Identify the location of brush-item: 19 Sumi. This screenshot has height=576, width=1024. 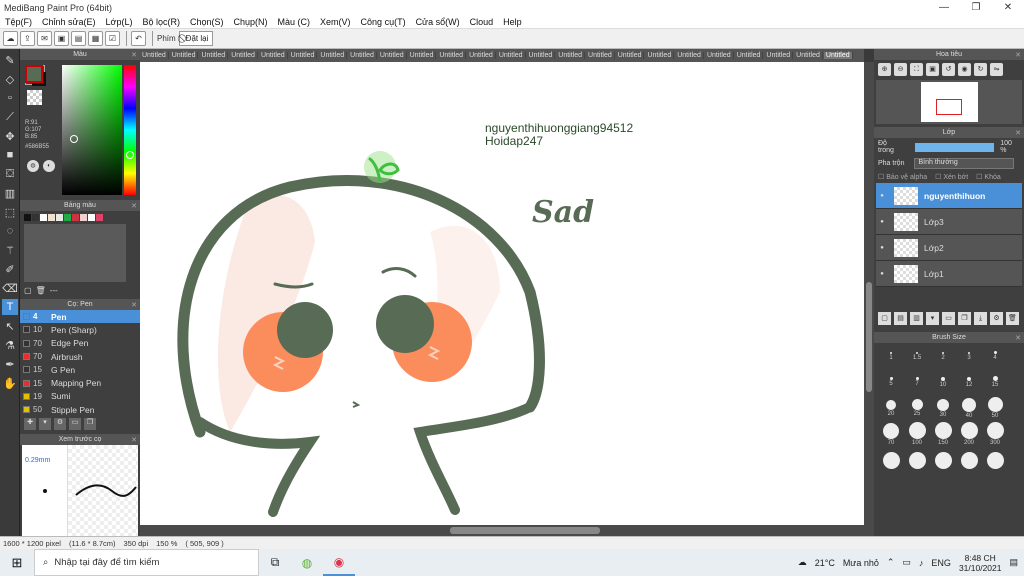
(80, 396).